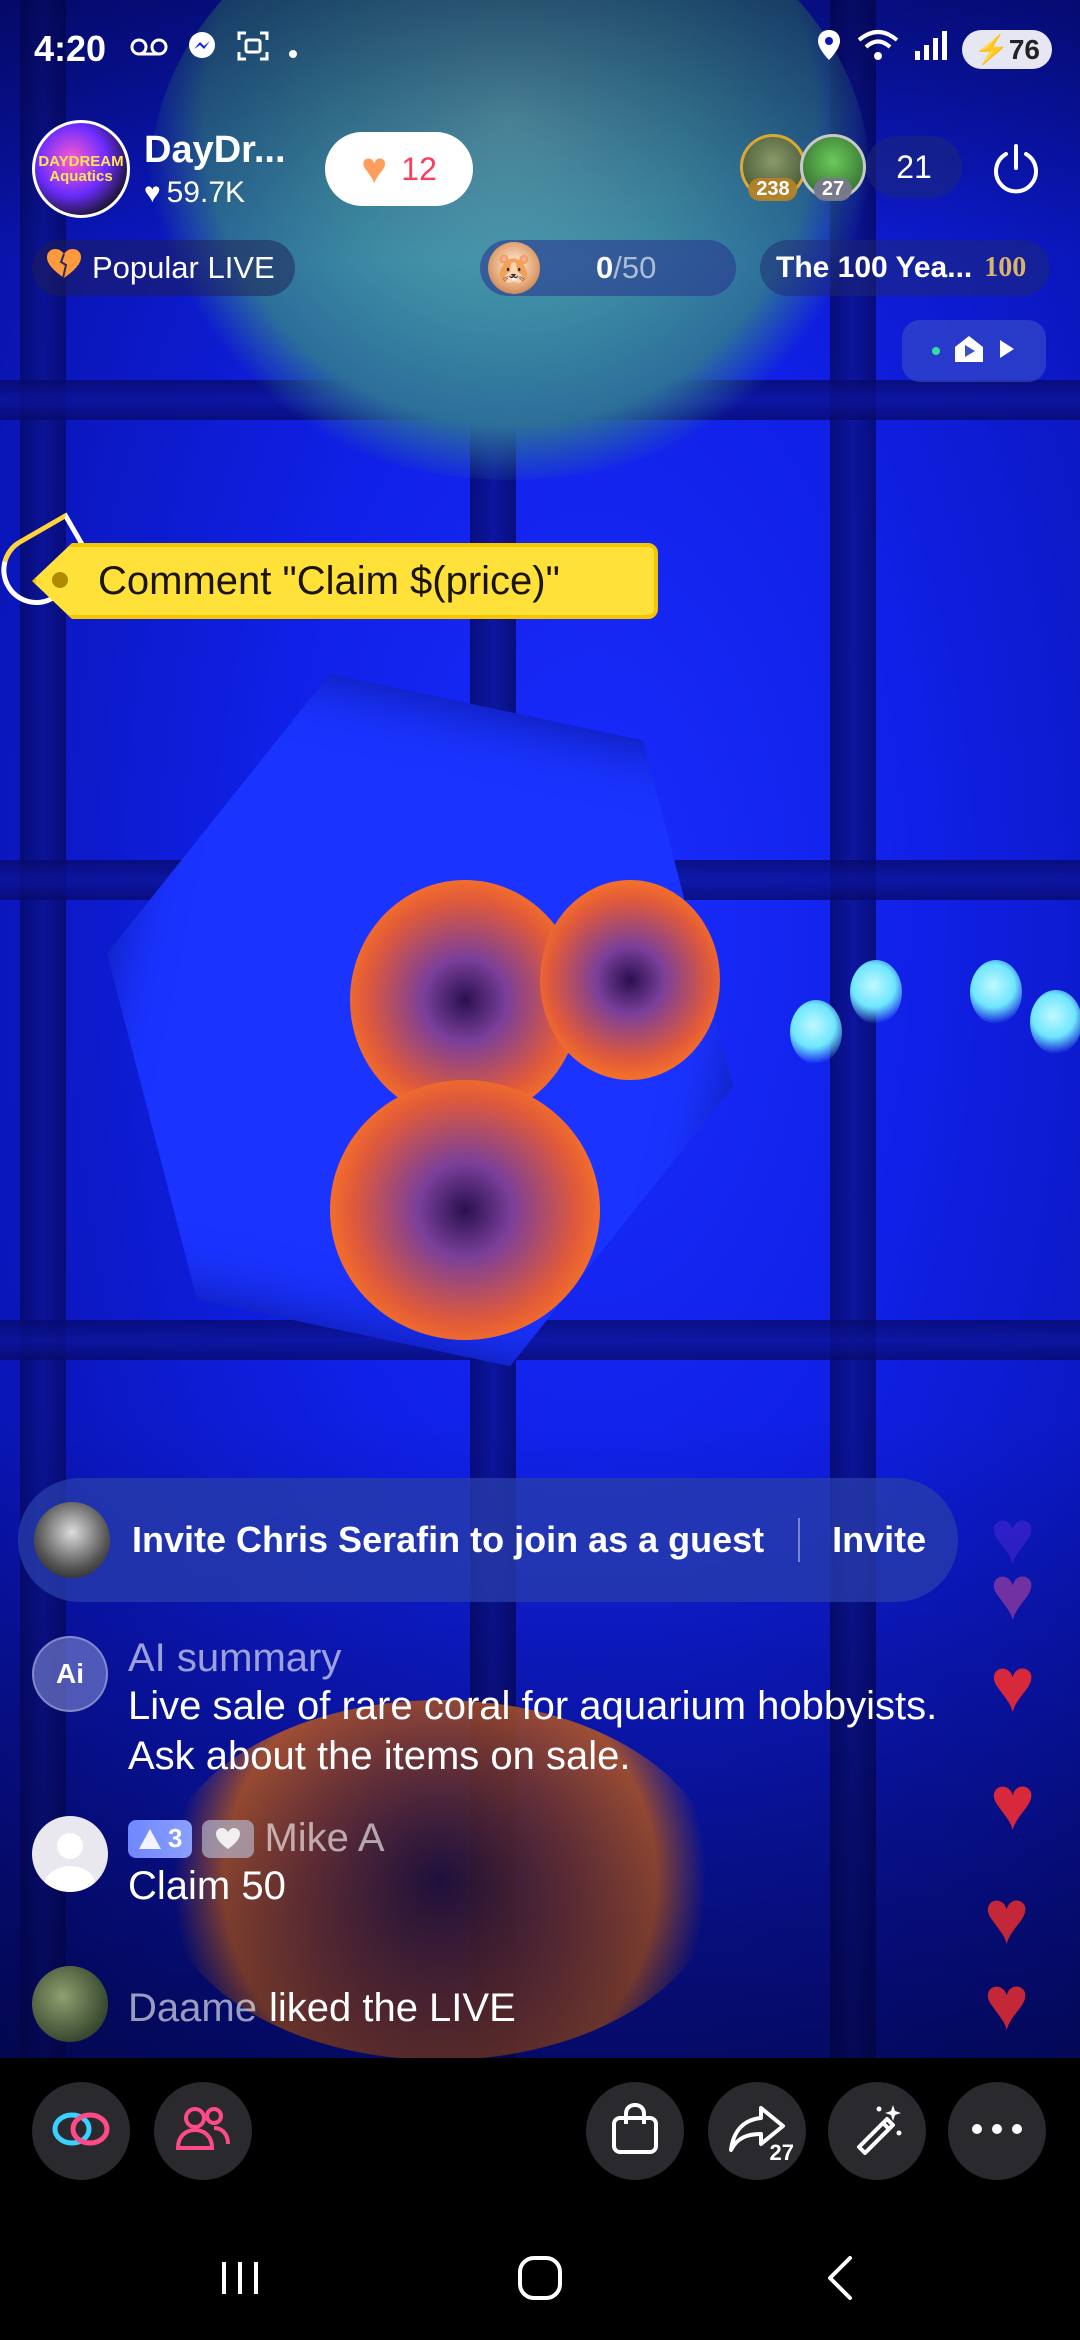  I want to click on host-likes: ♥ 59.7K, so click(215, 193).